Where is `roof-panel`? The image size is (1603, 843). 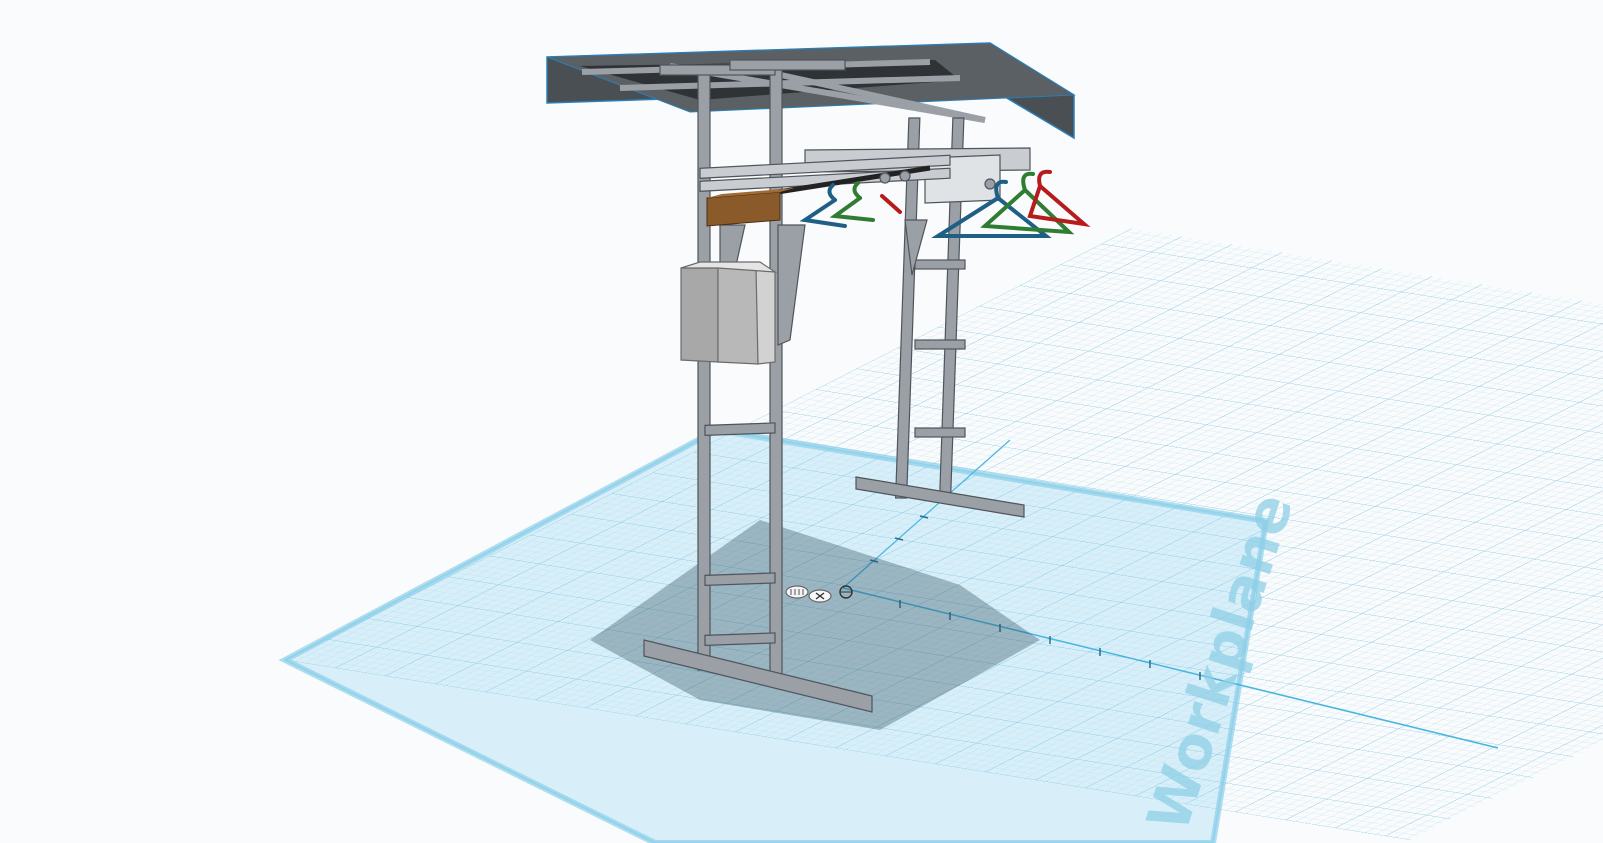 roof-panel is located at coordinates (811, 91).